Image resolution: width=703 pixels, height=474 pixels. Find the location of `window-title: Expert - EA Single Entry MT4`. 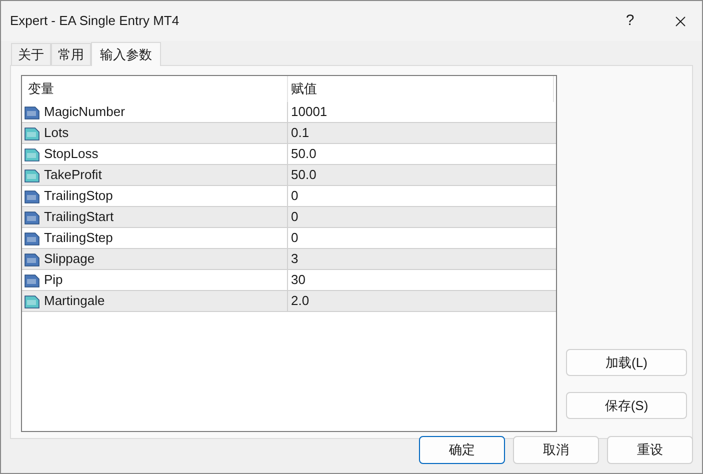

window-title: Expert - EA Single Entry MT4 is located at coordinates (95, 21).